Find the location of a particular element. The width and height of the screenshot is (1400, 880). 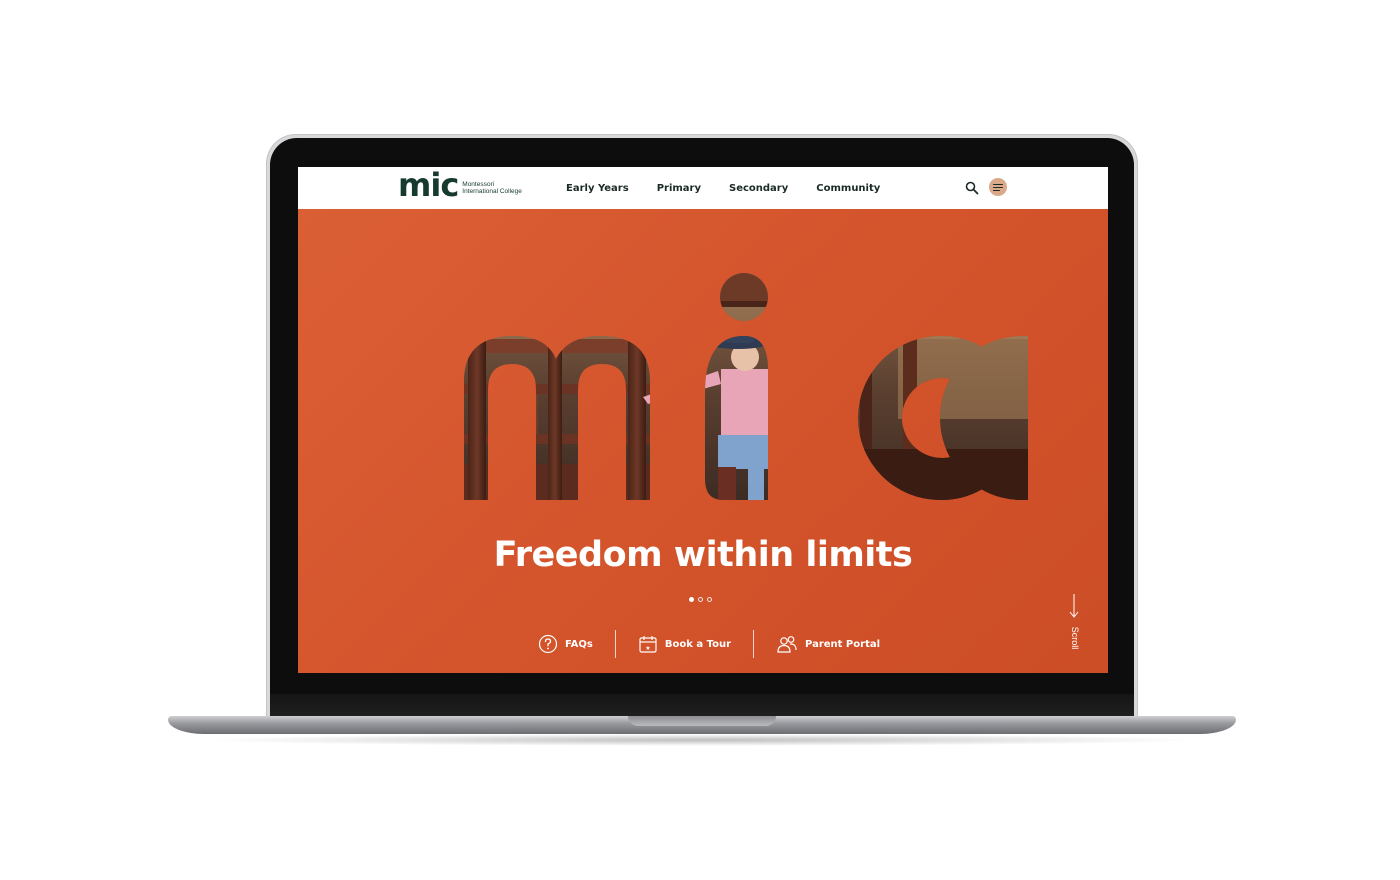

scroll-indicator: Scroll is located at coordinates (1074, 623).